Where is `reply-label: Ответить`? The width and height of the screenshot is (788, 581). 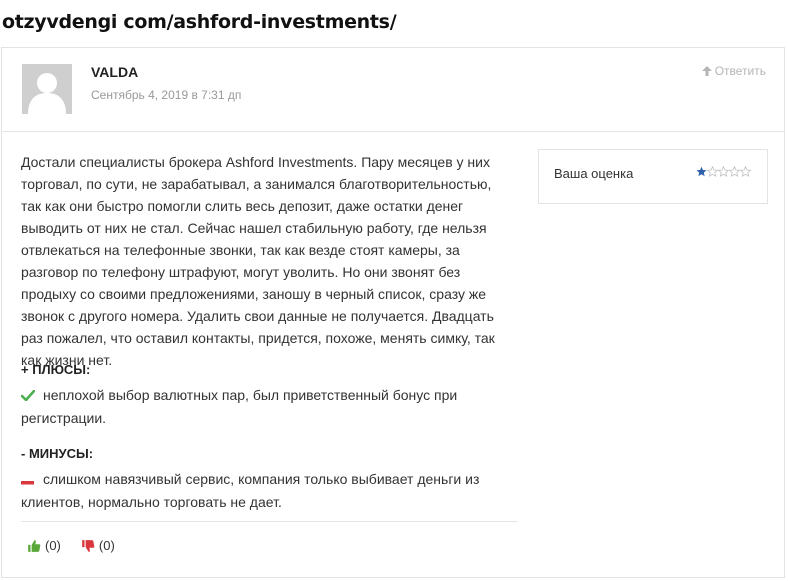
reply-label: Ответить is located at coordinates (740, 71).